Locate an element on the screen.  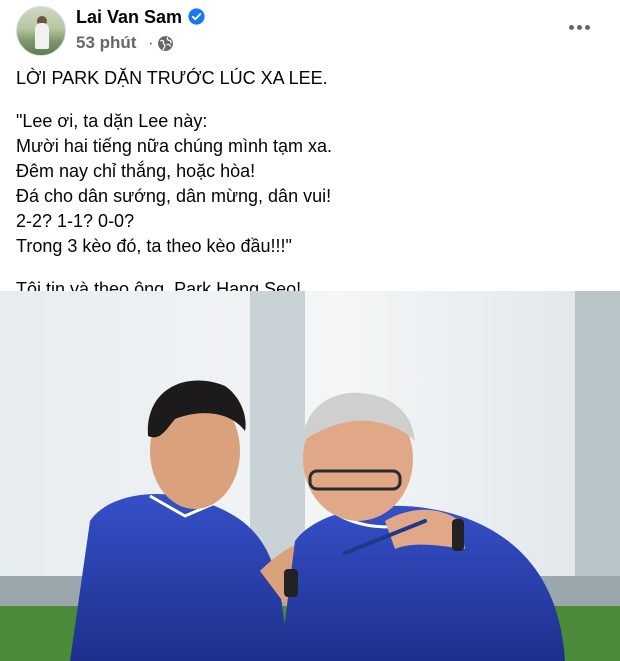
post-headline: LỜI PARK DẶN TRƯỚC LÚC XA LEE. is located at coordinates (172, 78).